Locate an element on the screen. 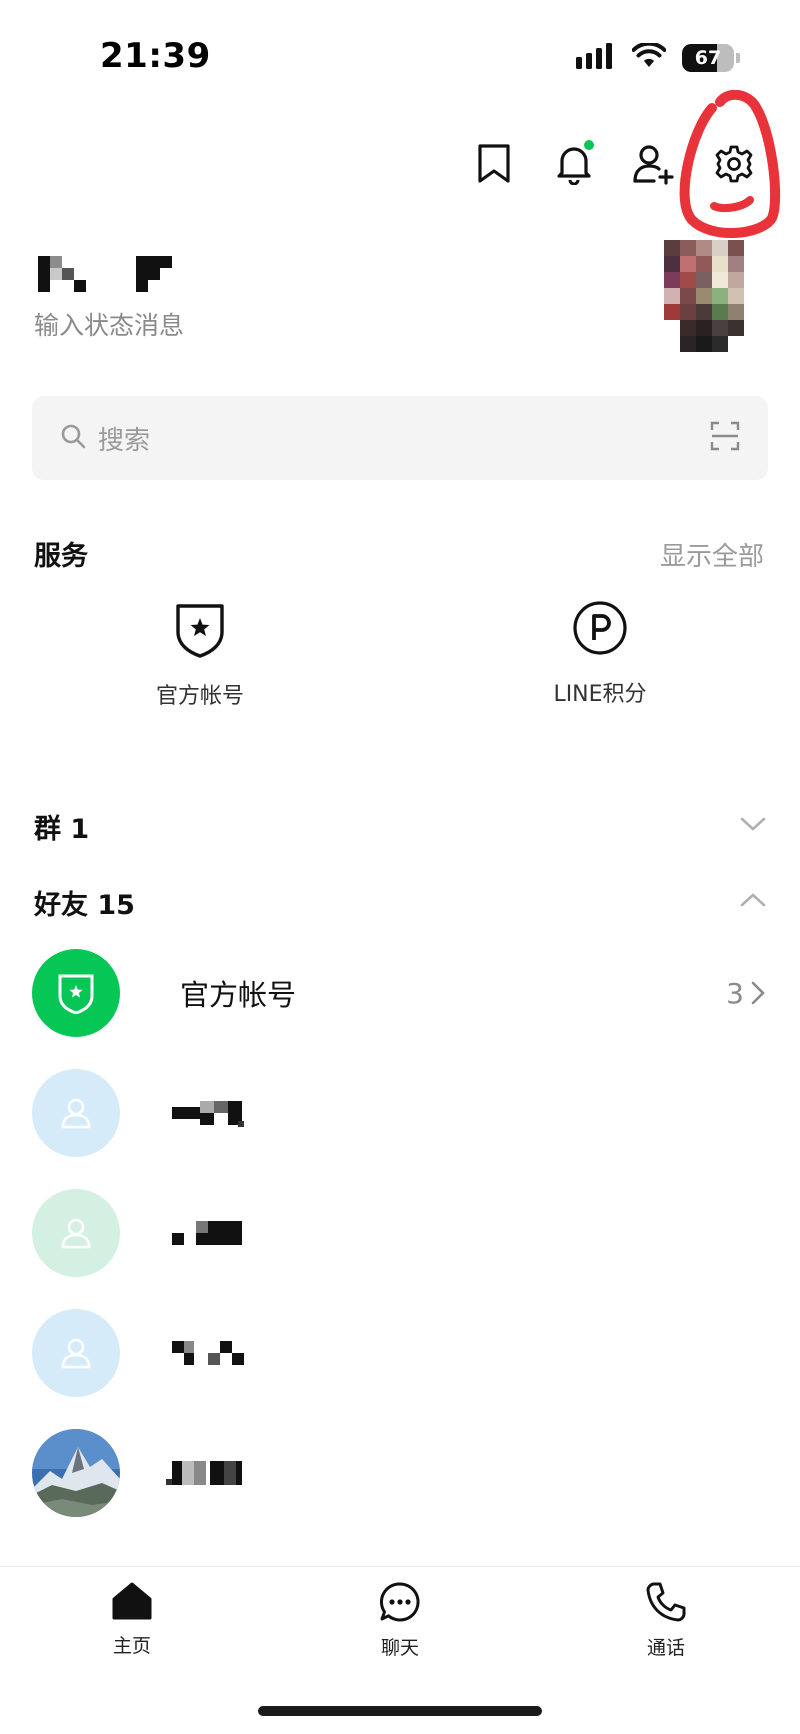 The image size is (800, 1734). chevron-up-icon is located at coordinates (753, 902).